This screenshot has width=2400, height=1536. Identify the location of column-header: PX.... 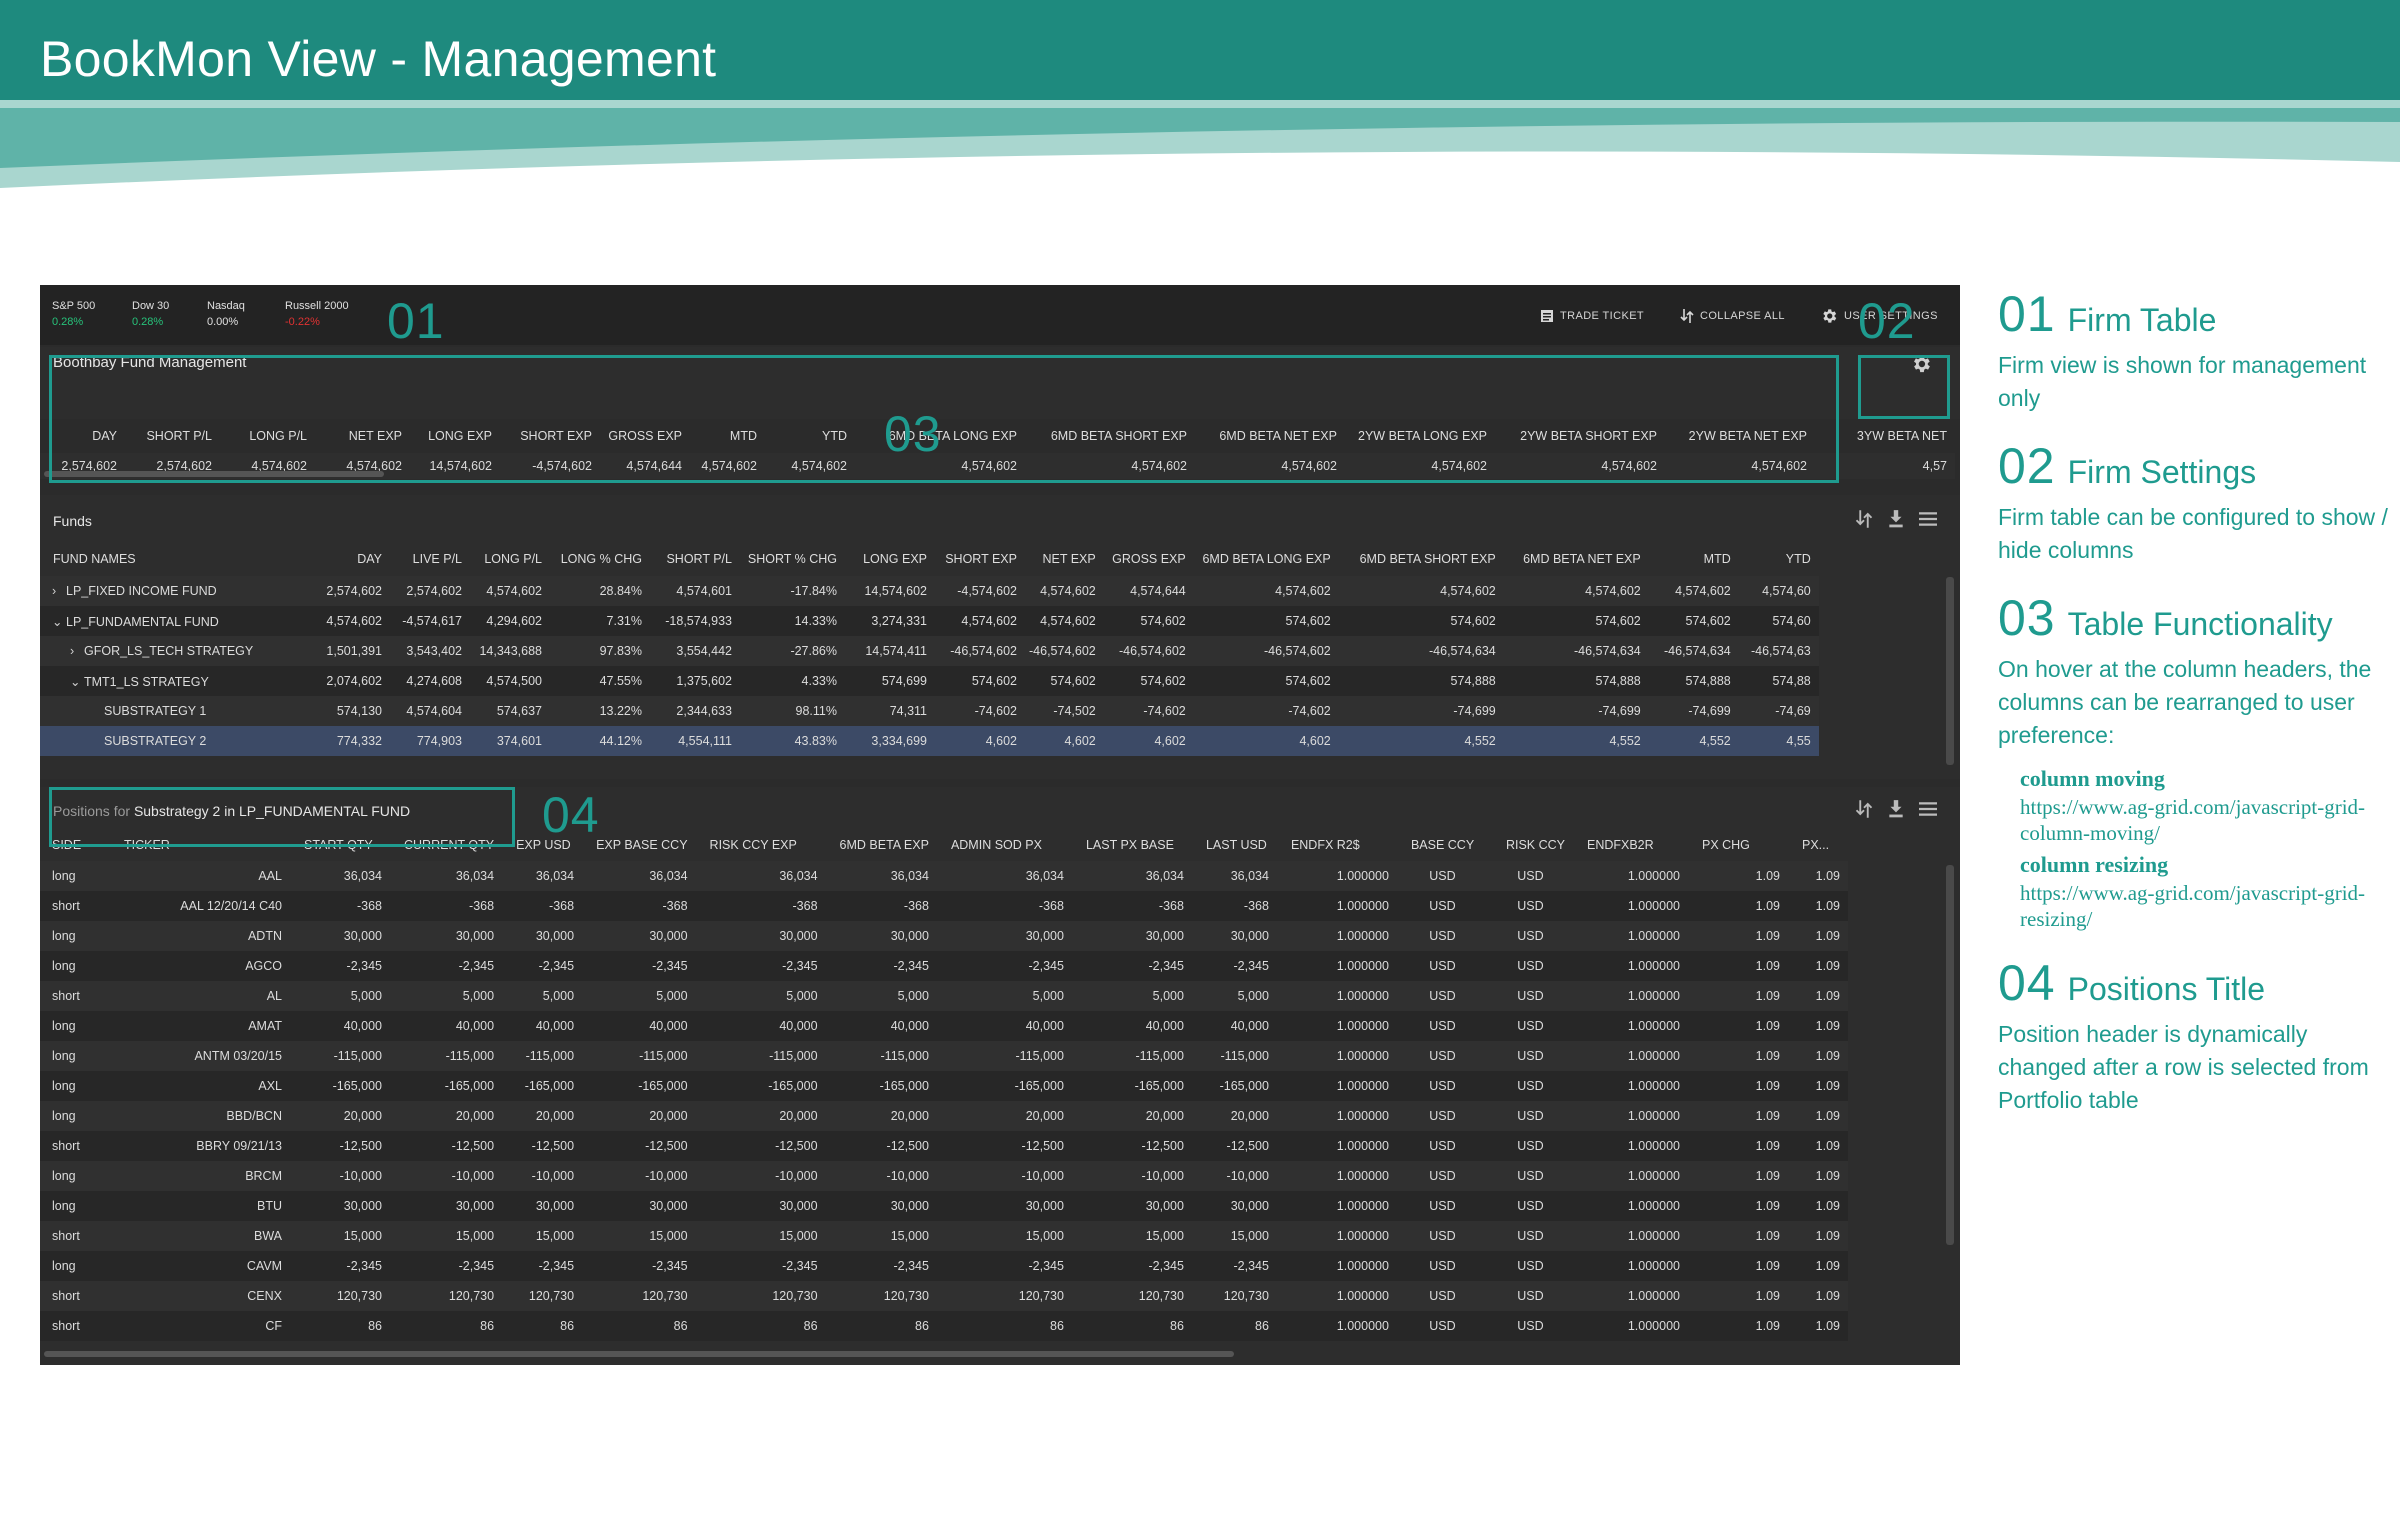
(1818, 845).